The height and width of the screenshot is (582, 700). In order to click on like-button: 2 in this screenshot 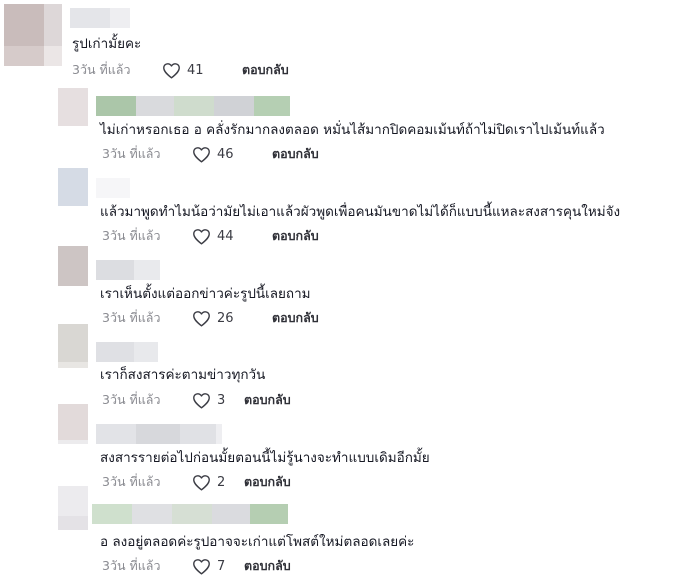, I will do `click(218, 482)`.